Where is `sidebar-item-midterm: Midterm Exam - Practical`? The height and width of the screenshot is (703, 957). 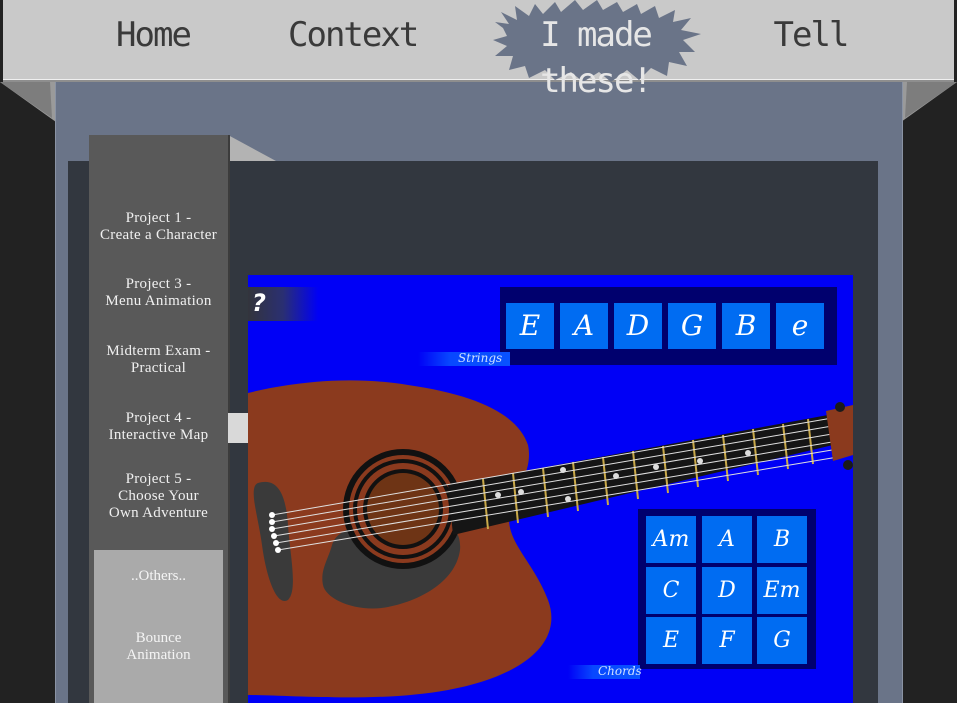
sidebar-item-midterm: Midterm Exam - Practical is located at coordinates (158, 360).